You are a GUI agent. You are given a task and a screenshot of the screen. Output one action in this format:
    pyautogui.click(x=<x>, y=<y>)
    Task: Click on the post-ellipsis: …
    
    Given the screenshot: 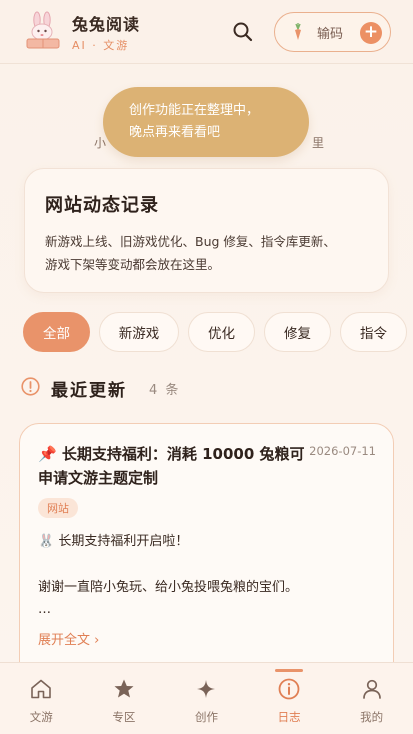 What is the action you would take?
    pyautogui.click(x=44, y=609)
    